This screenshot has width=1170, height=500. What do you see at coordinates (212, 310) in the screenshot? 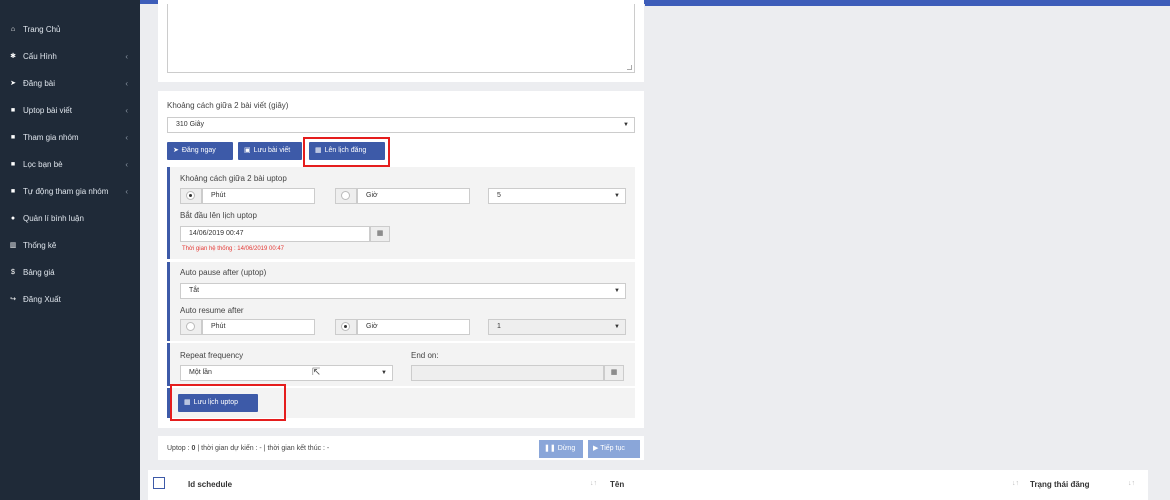
I see `resume-label: Auto resume after` at bounding box center [212, 310].